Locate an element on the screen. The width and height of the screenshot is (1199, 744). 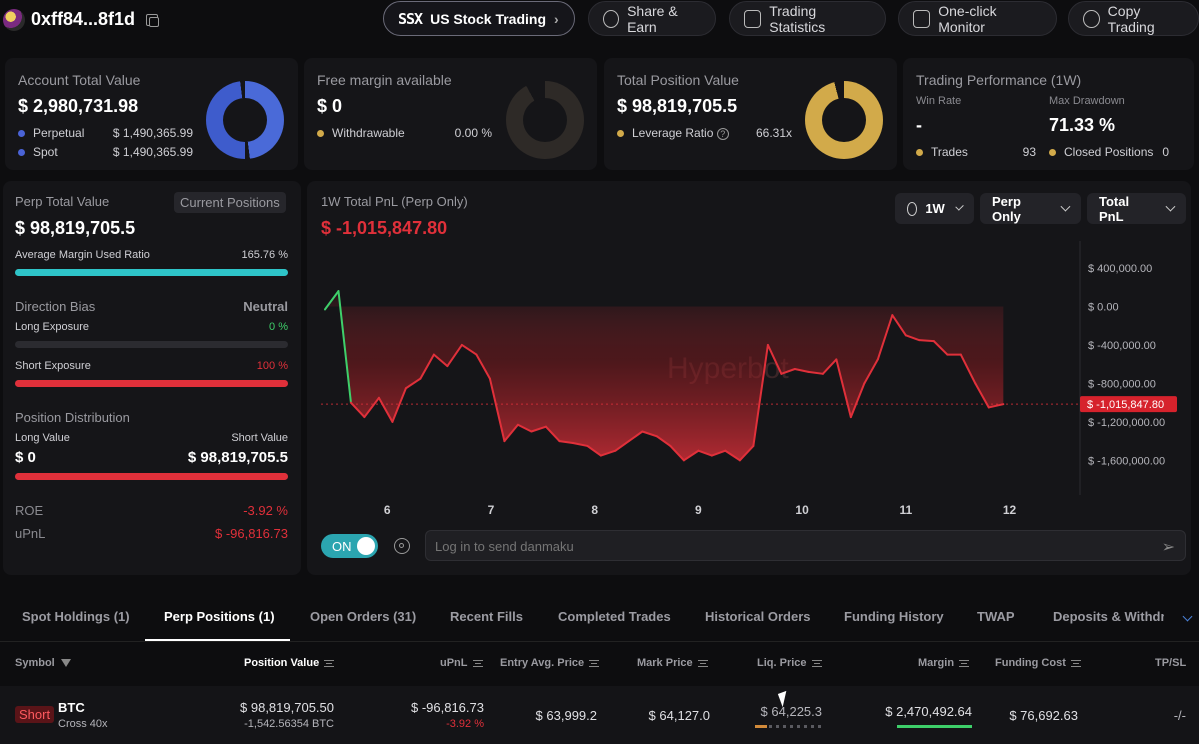
us-stock-trading-button: SSX US Stock Trading › is located at coordinates (479, 18).